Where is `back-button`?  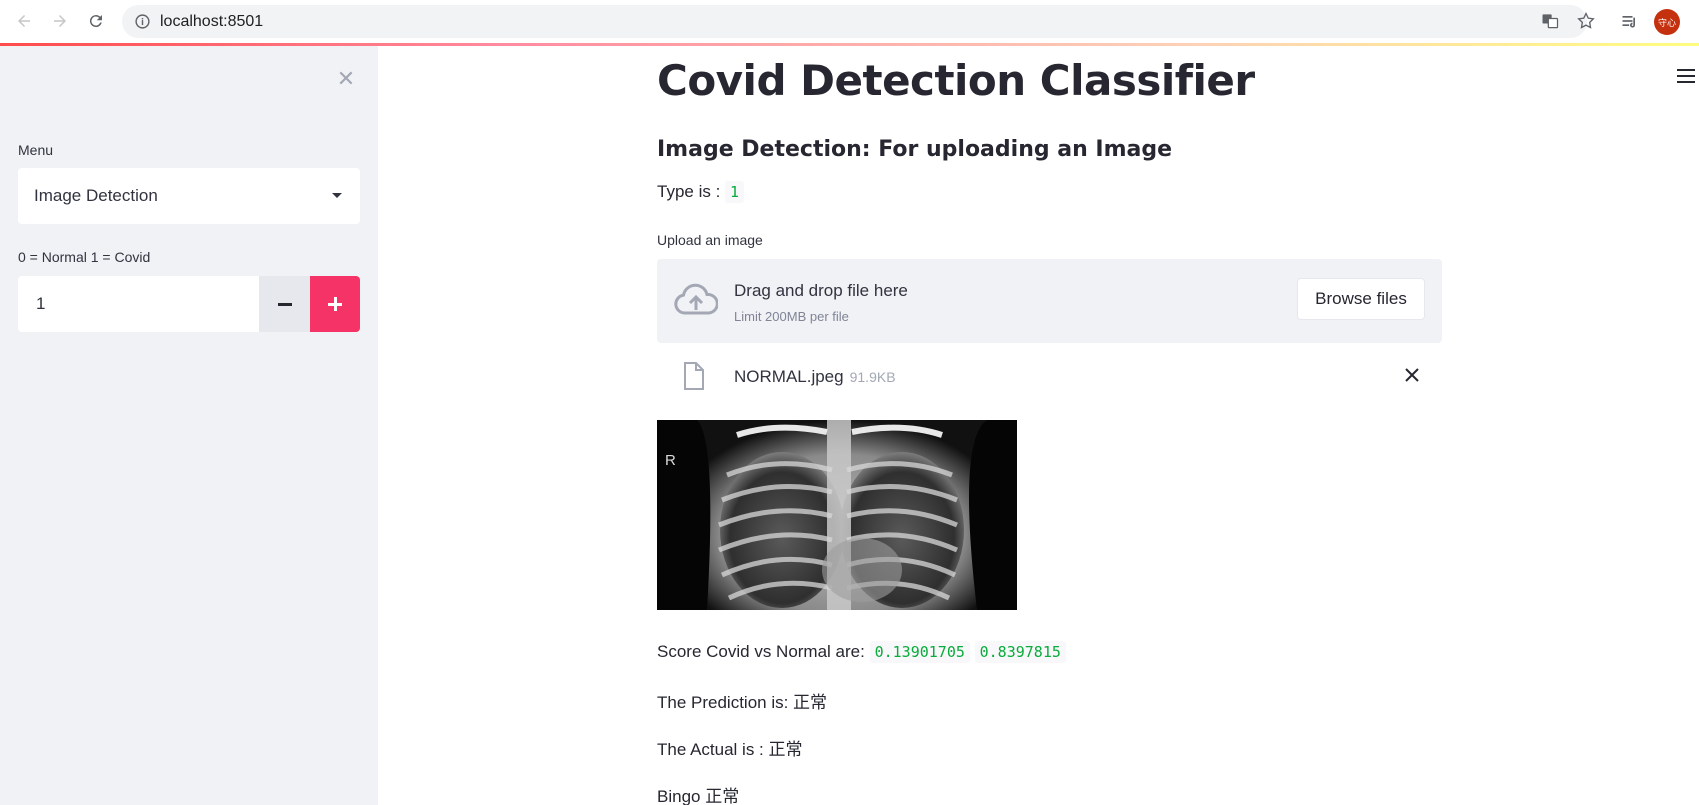 back-button is located at coordinates (24, 21).